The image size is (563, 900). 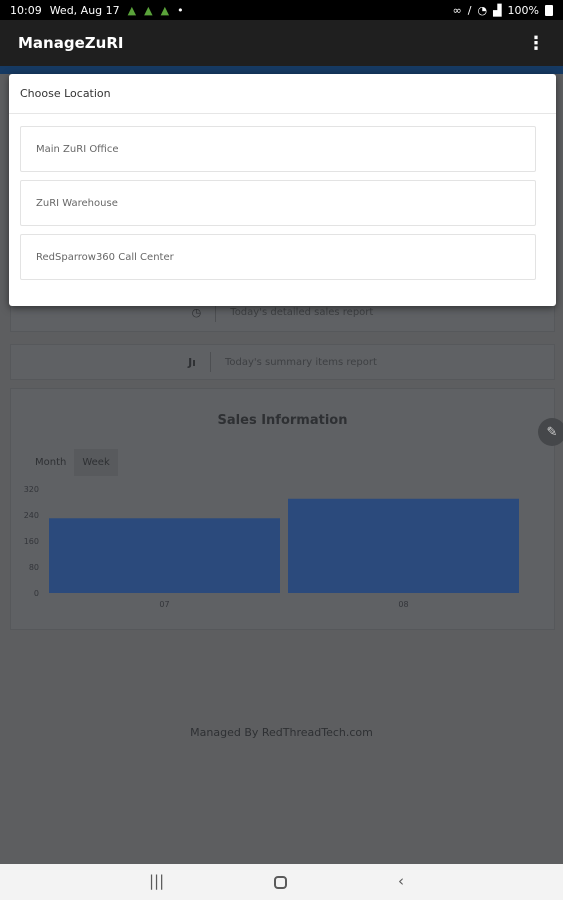 I want to click on divider, so click(x=210, y=362).